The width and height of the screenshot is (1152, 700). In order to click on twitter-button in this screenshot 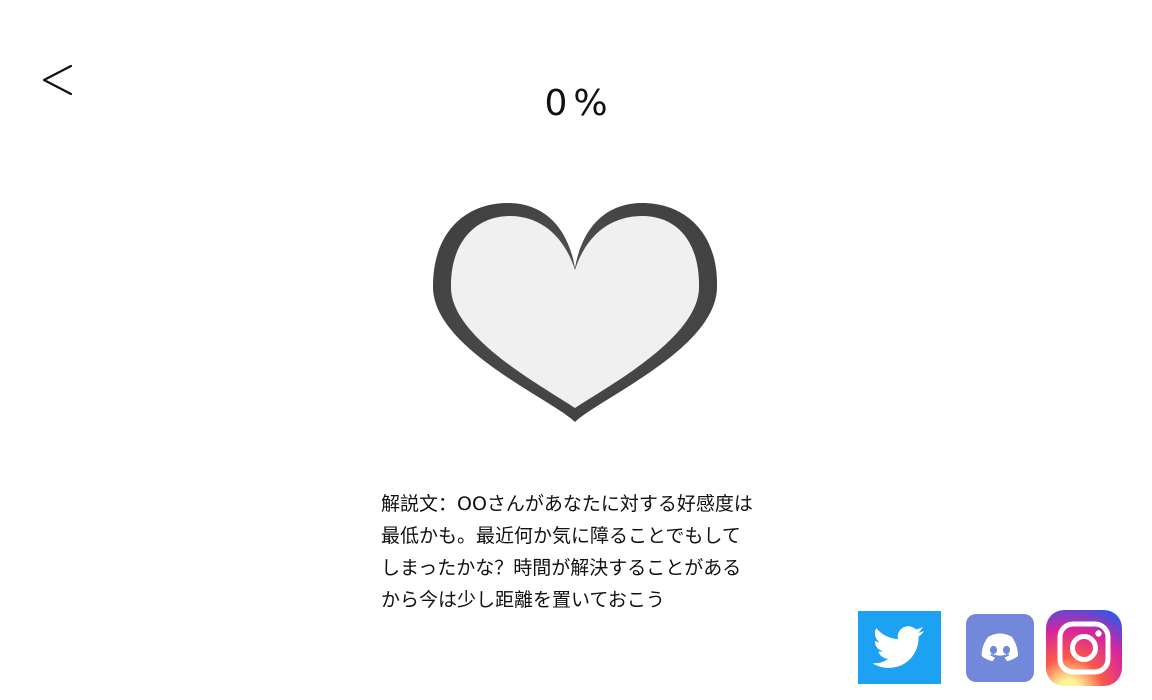, I will do `click(899, 647)`.